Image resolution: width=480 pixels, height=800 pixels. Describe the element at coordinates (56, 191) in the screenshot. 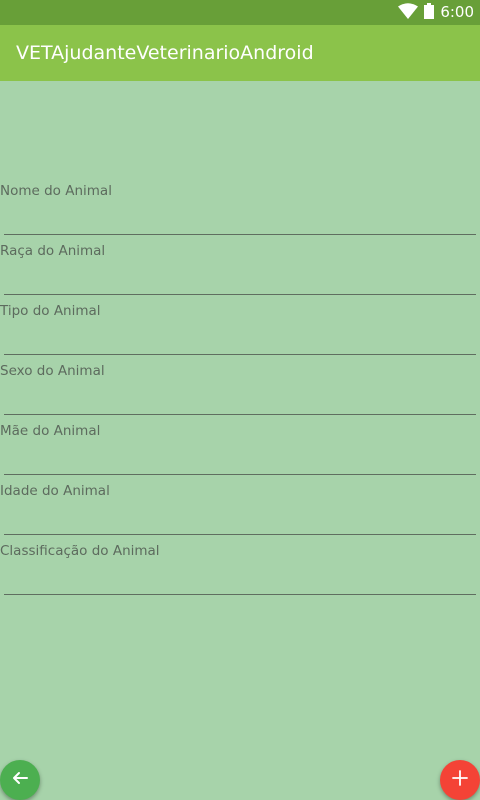

I see `field-label-nome: Nome do Animal` at that location.